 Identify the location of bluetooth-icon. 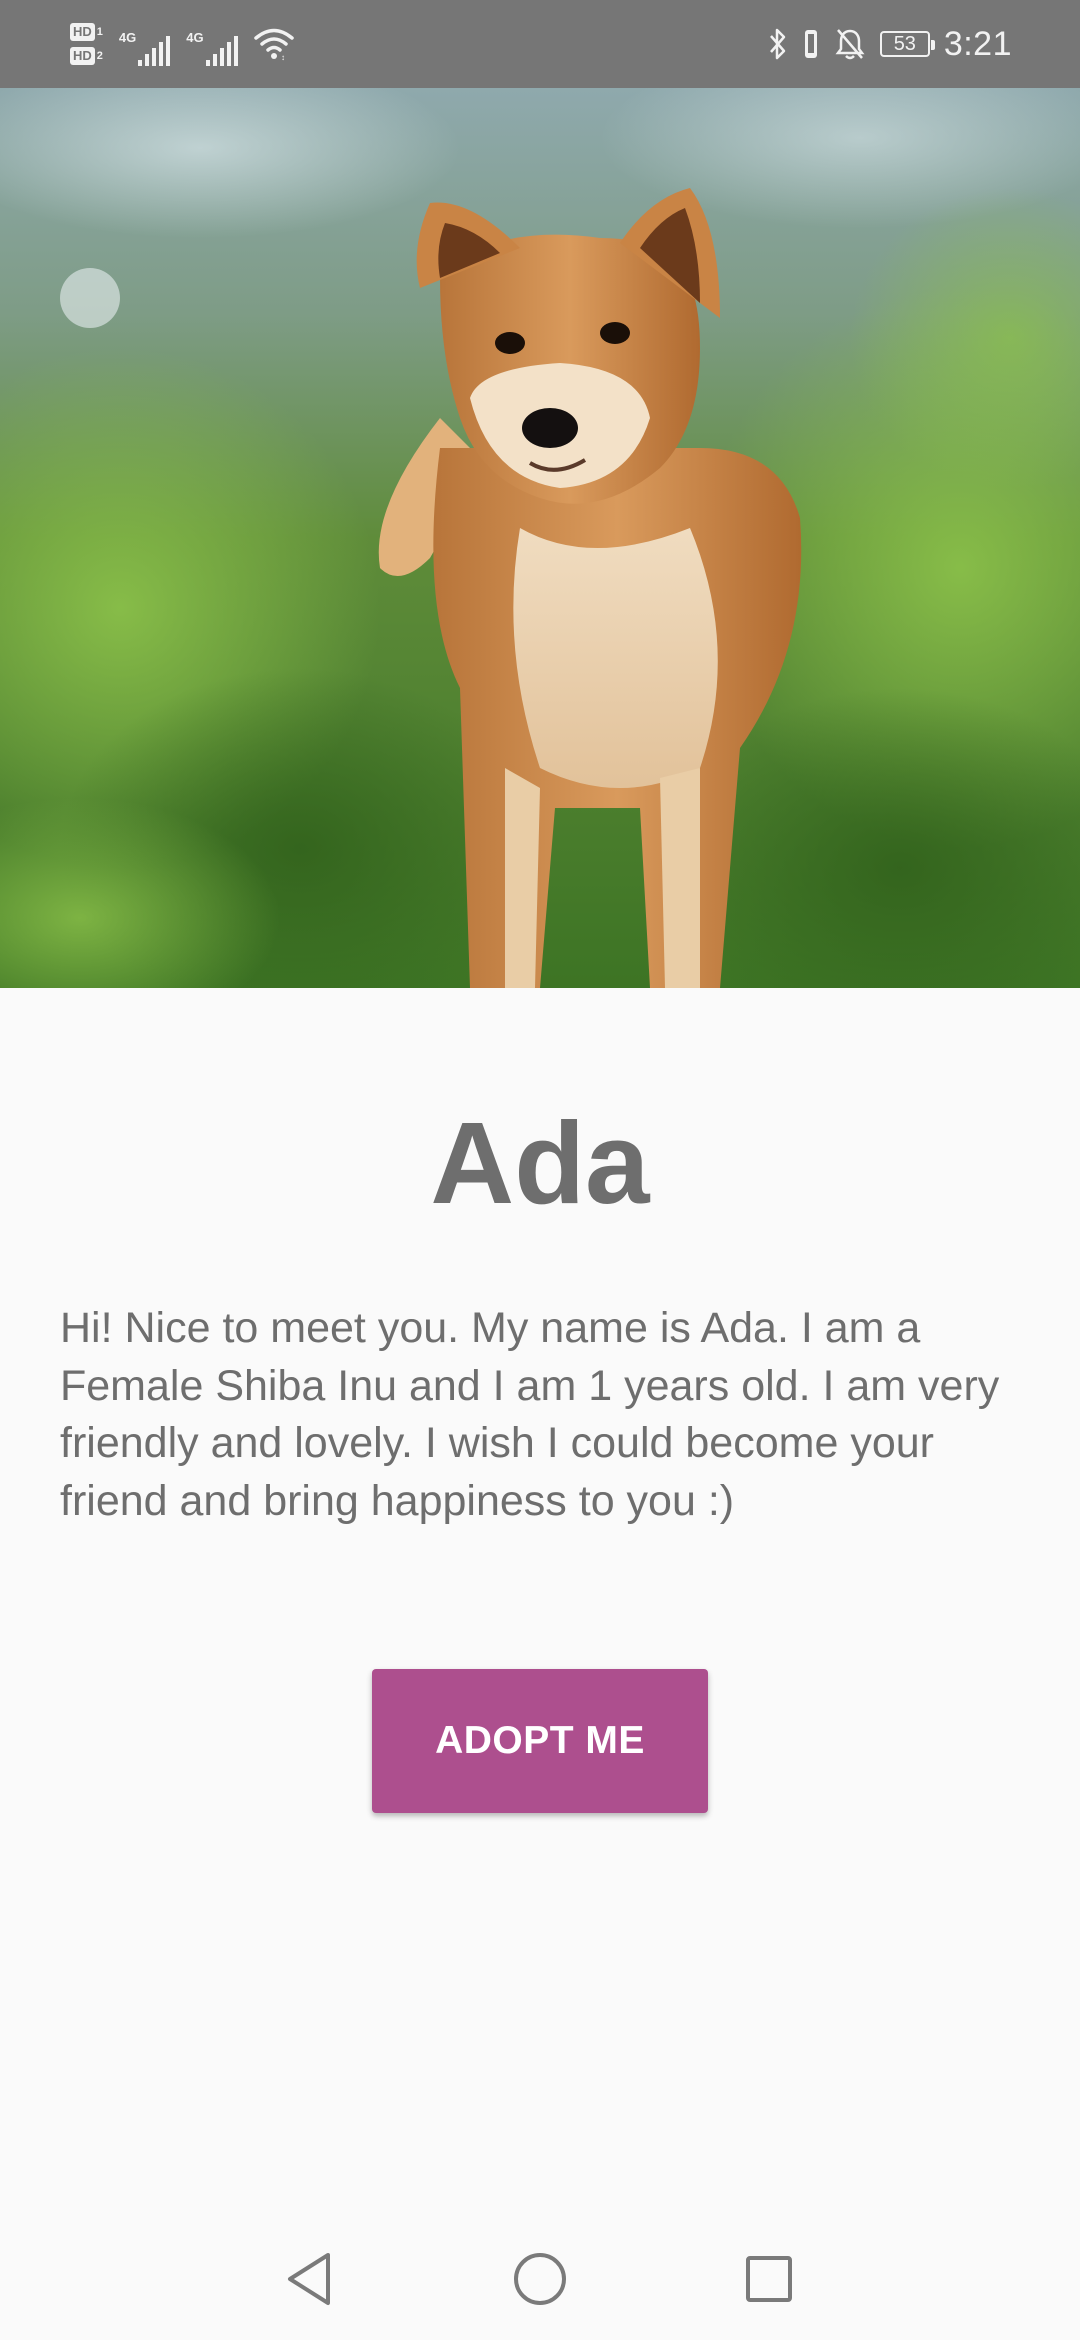
(778, 44).